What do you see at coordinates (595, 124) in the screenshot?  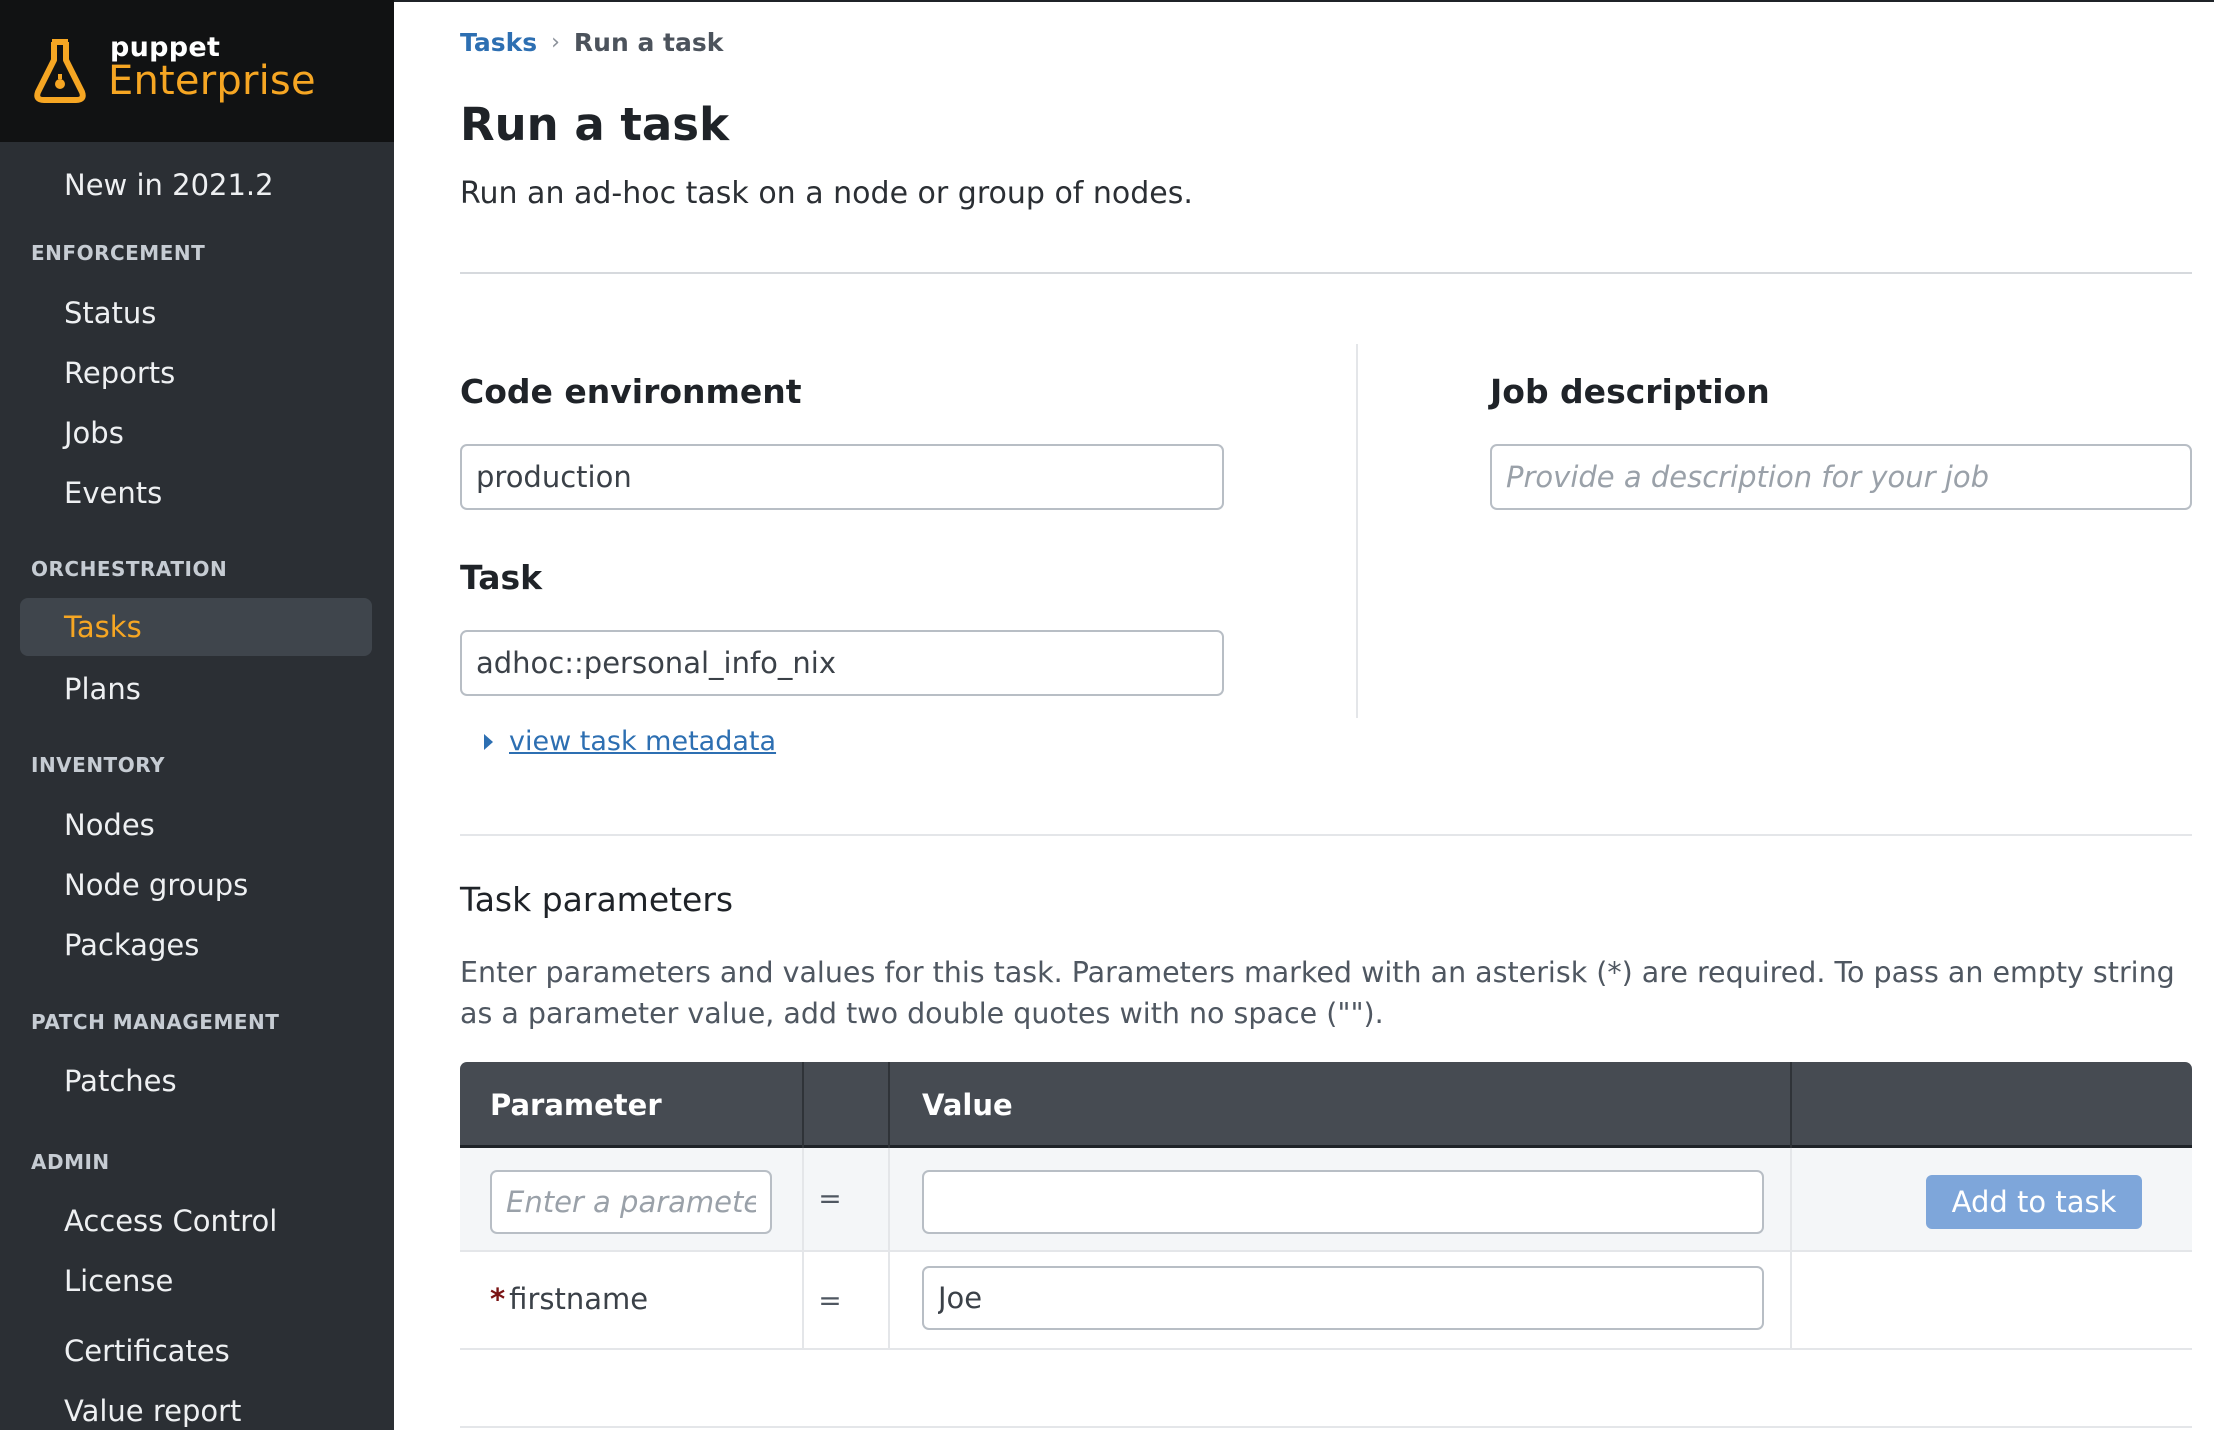 I see `page-title: Run a task` at bounding box center [595, 124].